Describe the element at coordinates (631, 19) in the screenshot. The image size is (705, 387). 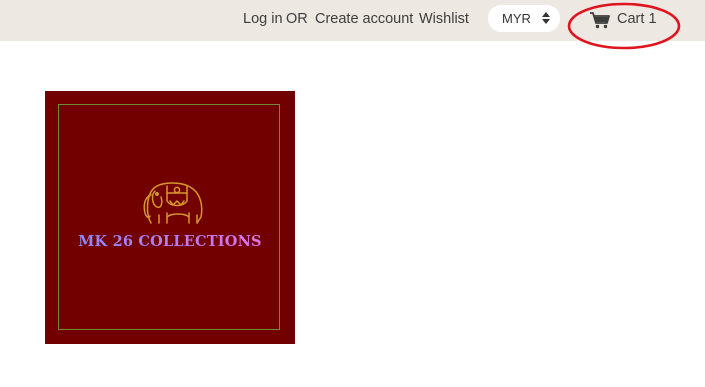
I see `cart-text: Cart` at that location.